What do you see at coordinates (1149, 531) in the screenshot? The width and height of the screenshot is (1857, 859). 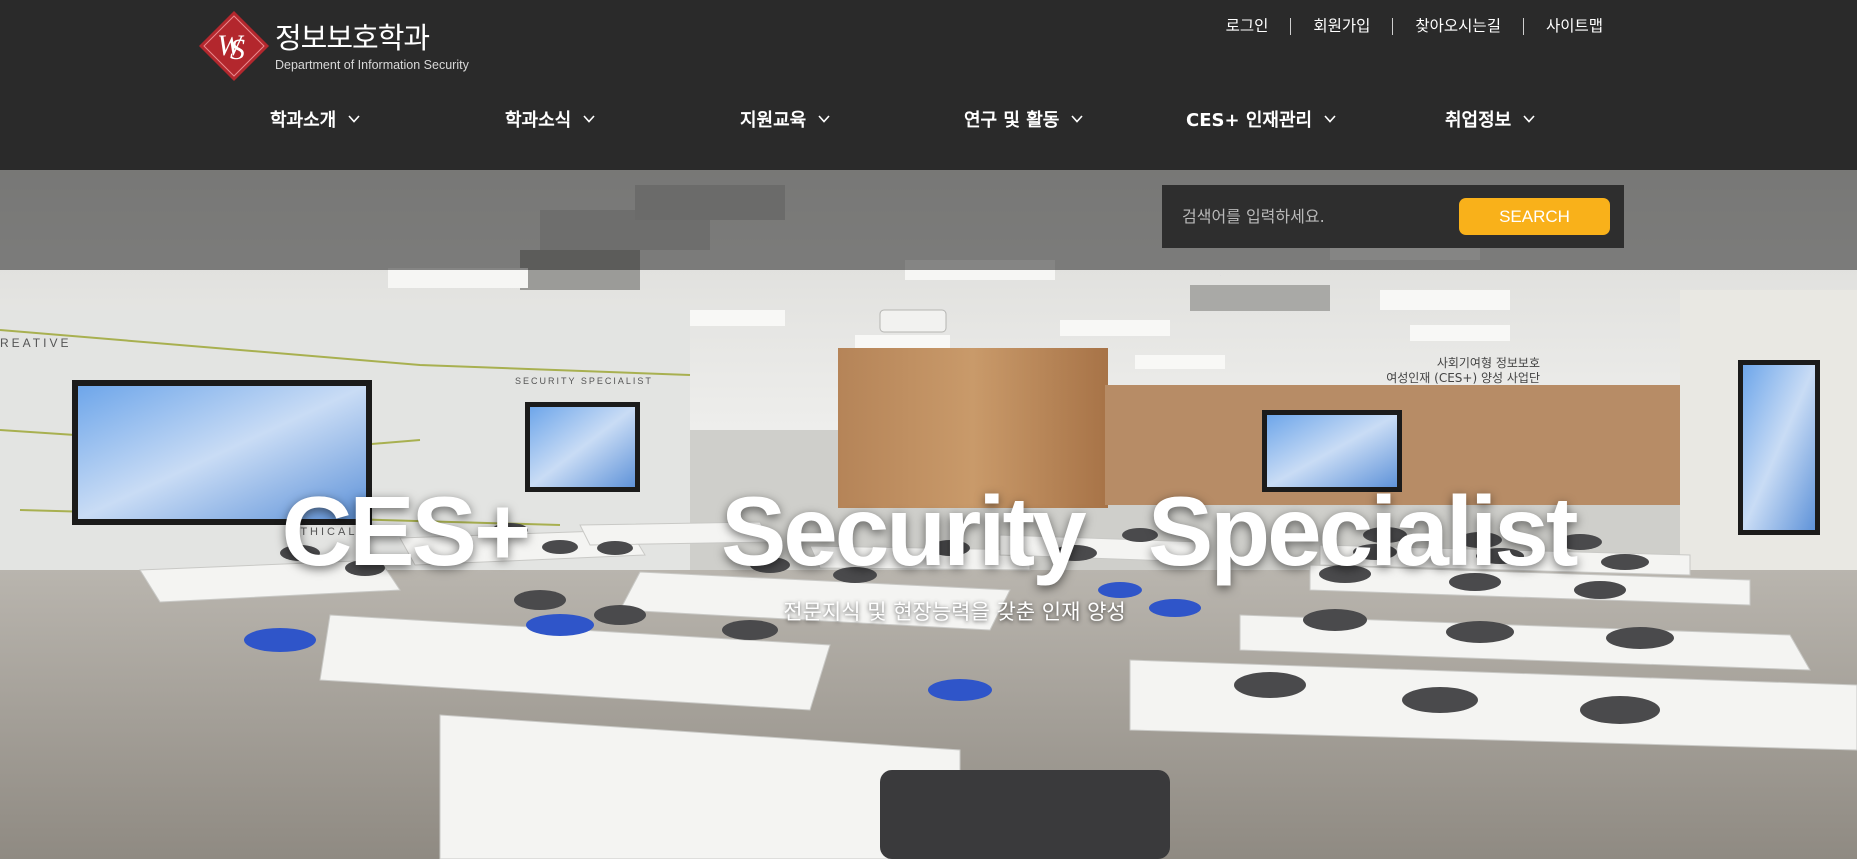 I see `hero-title-right: Security Specialist` at bounding box center [1149, 531].